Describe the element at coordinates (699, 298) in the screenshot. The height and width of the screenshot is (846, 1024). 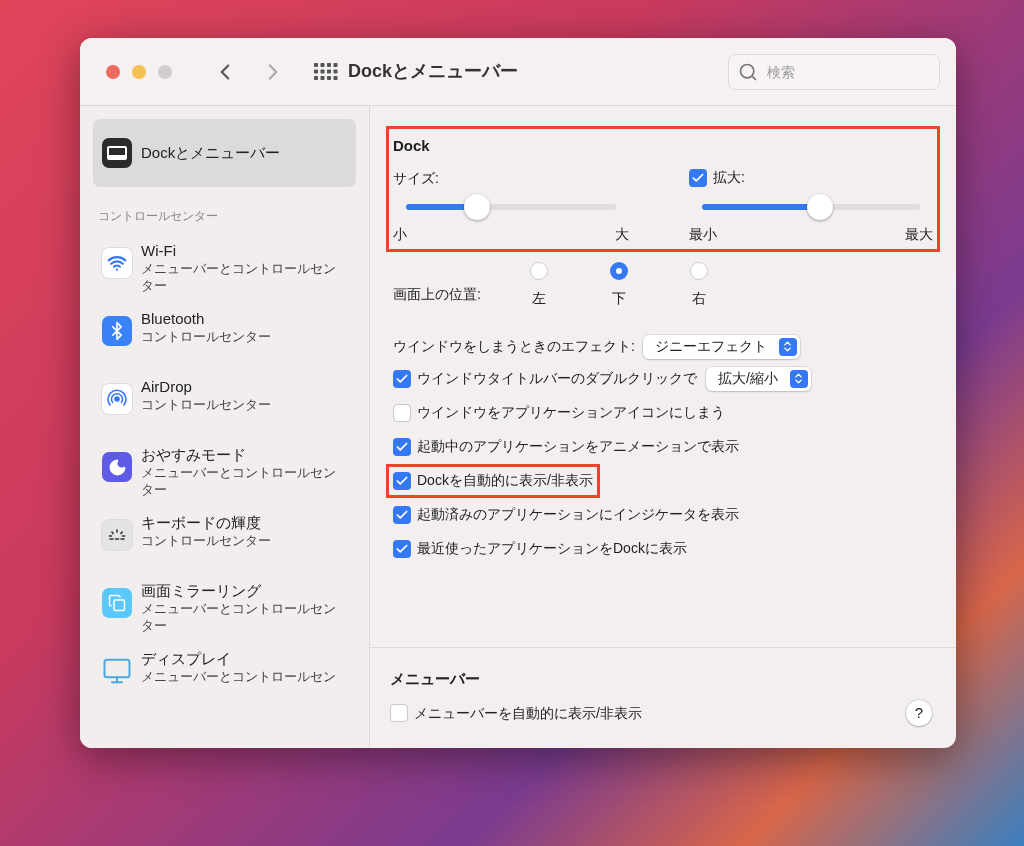
I see `radio-label: 右` at that location.